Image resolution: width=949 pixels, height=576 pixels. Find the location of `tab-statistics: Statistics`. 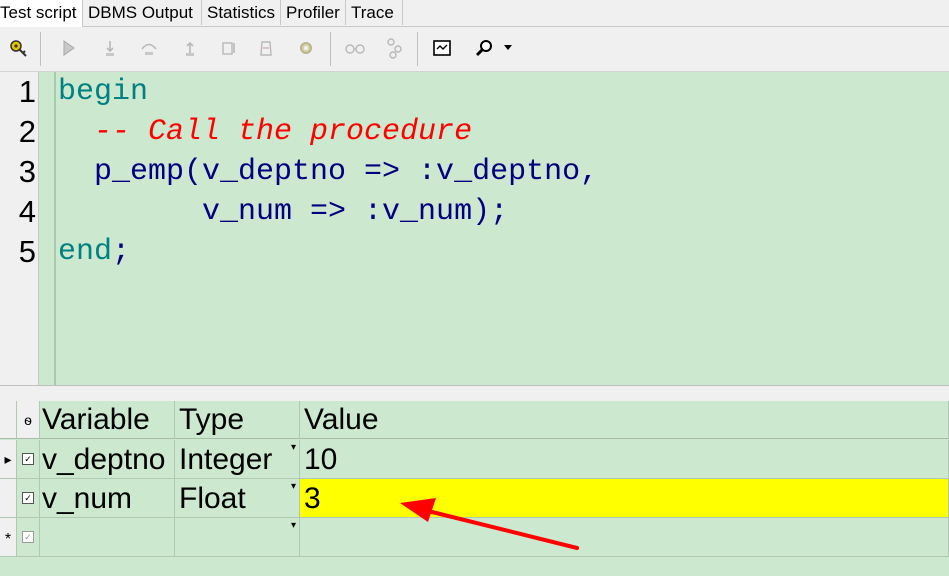

tab-statistics: Statistics is located at coordinates (242, 12).